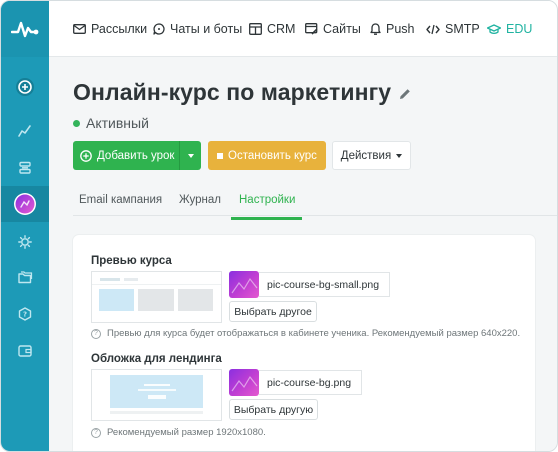 The height and width of the screenshot is (452, 558). I want to click on add-lesson-dropdown, so click(190, 155).